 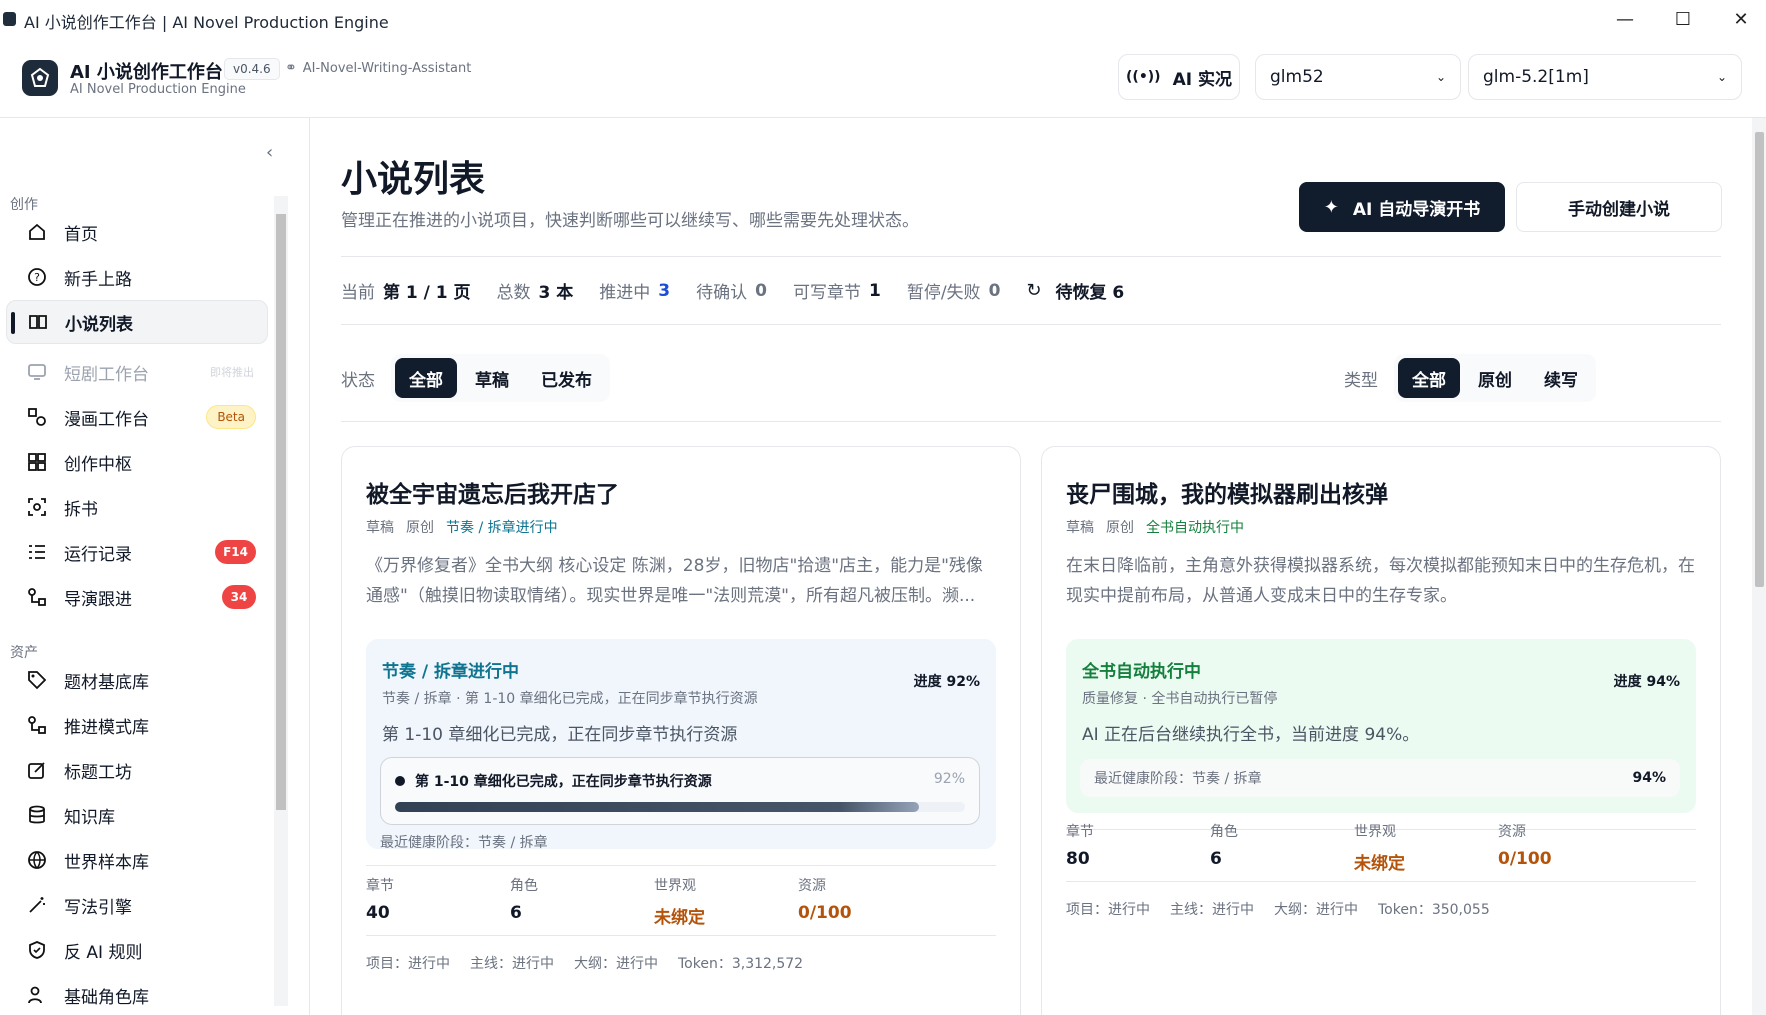 I want to click on repo-link: ⚭ AI-Novel-Writing-Assistant, so click(x=378, y=68).